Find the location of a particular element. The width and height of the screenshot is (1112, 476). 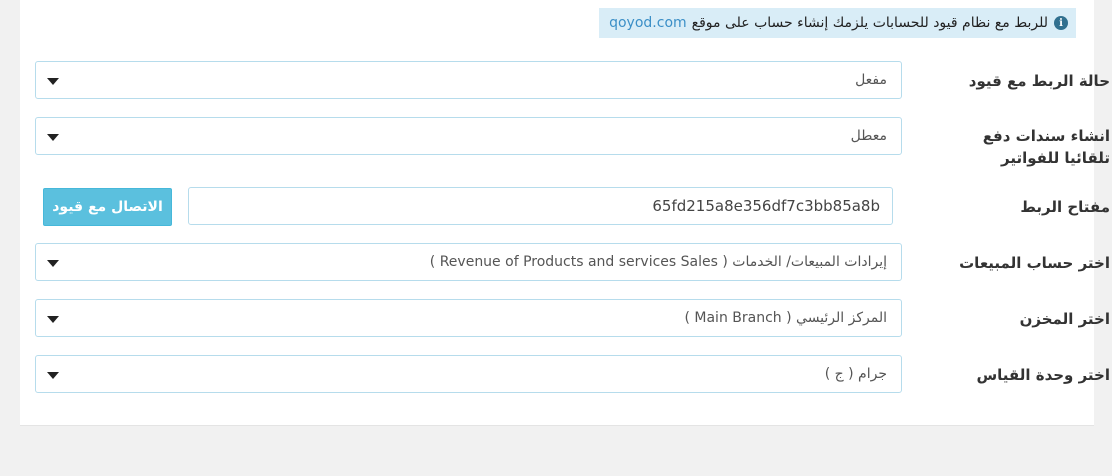

row-unit: اختر وحدة القياس جرام ( ج ) is located at coordinates (572, 375).